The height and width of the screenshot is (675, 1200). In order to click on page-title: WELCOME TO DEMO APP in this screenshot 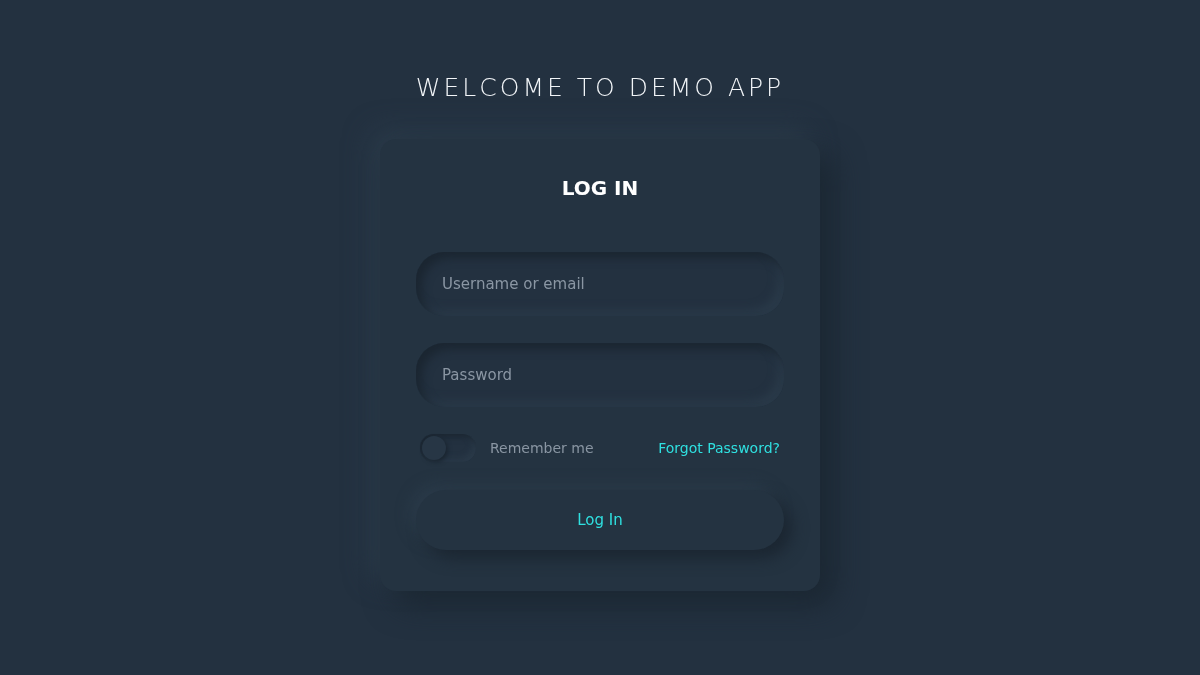, I will do `click(600, 88)`.